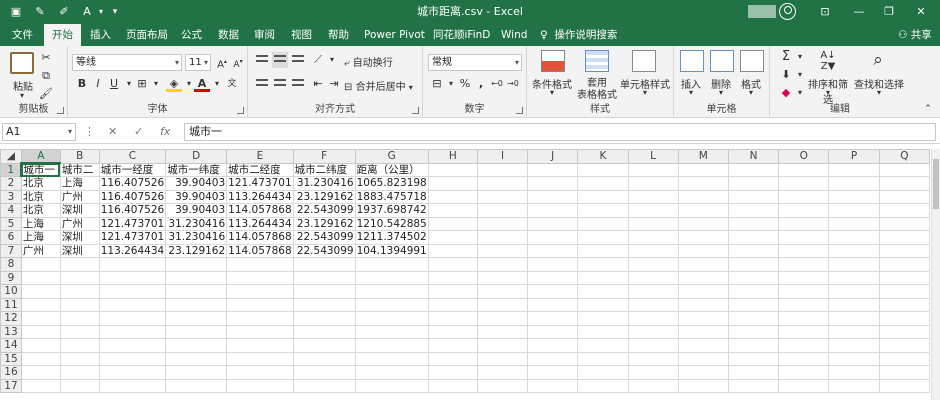 The image size is (940, 400). Describe the element at coordinates (753, 250) in the screenshot. I see `cell-N7` at that location.